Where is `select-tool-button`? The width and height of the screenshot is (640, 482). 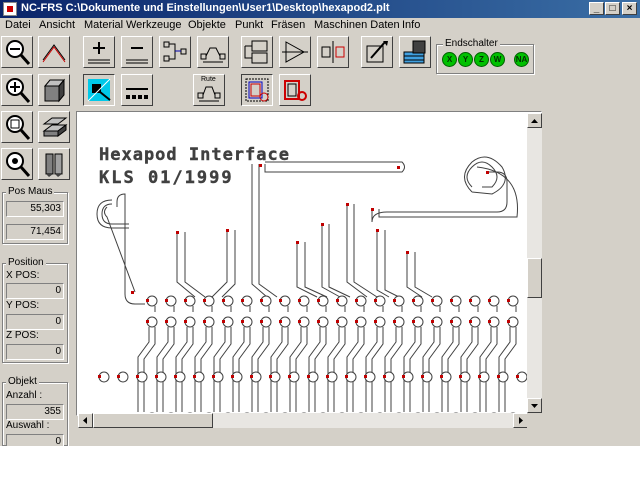 select-tool-button is located at coordinates (99, 90).